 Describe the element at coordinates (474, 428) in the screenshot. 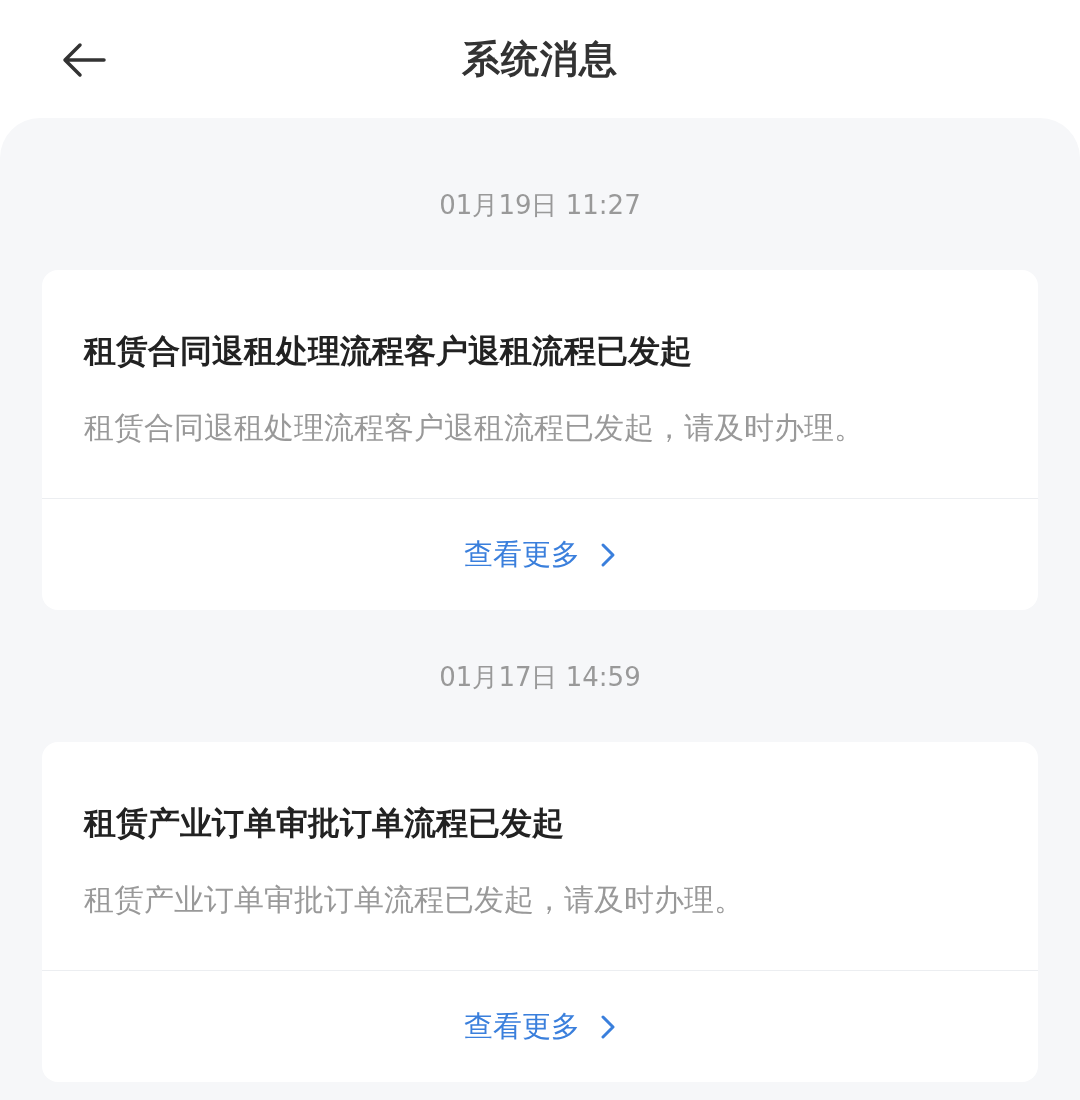

I see `message-body: 租赁合同退租处理流程客户退租流程已发起，请及时办理。` at that location.